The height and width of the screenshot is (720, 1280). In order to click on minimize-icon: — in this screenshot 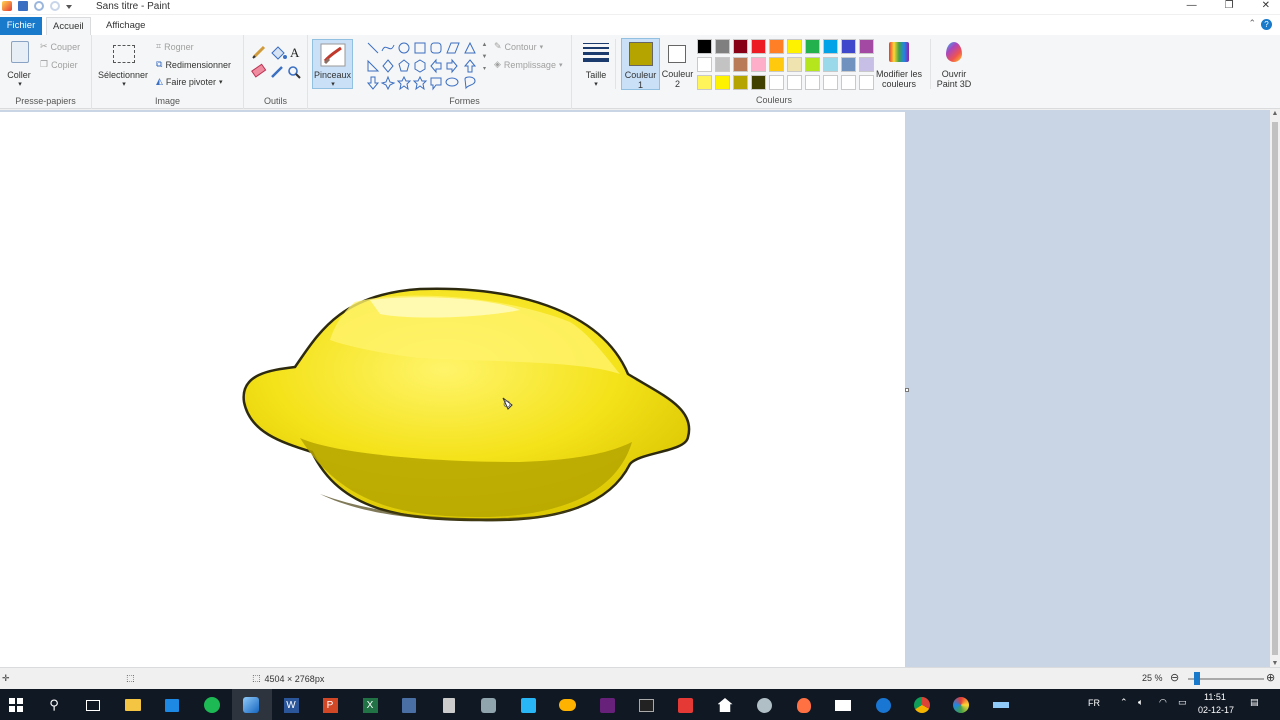, I will do `click(1192, 5)`.